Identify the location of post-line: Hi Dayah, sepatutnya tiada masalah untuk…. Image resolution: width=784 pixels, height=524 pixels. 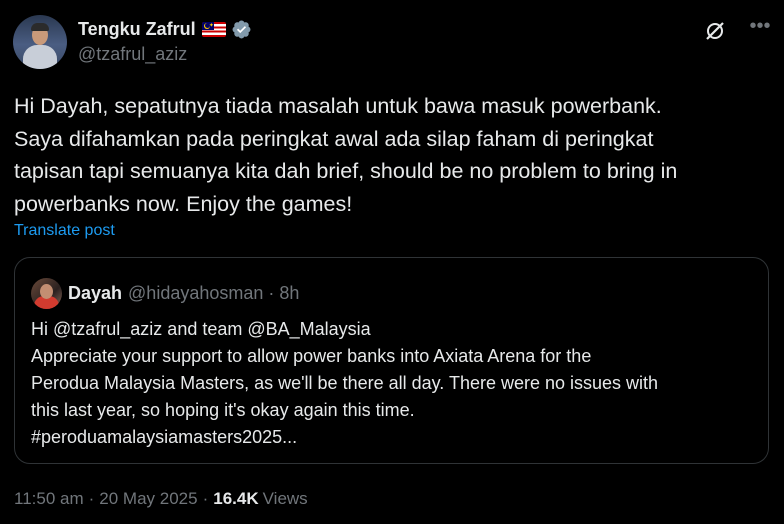
(338, 106).